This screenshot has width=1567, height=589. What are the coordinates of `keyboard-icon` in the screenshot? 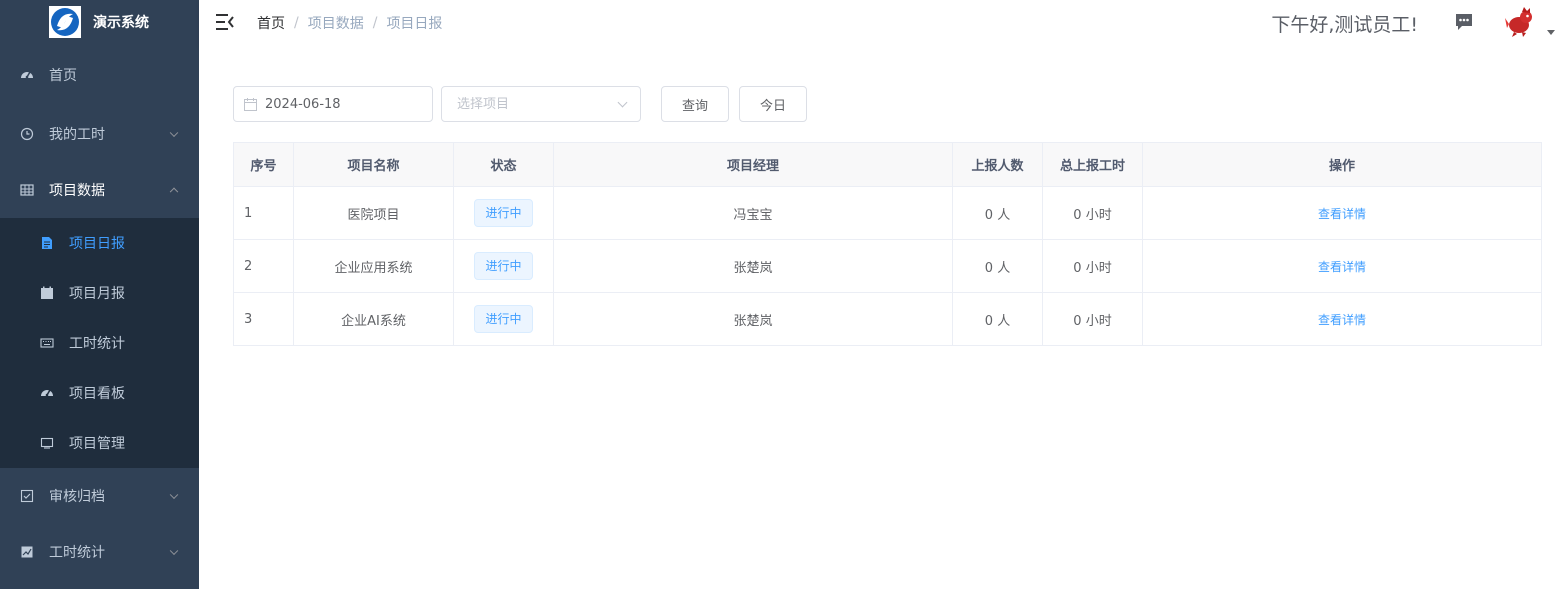 It's located at (47, 343).